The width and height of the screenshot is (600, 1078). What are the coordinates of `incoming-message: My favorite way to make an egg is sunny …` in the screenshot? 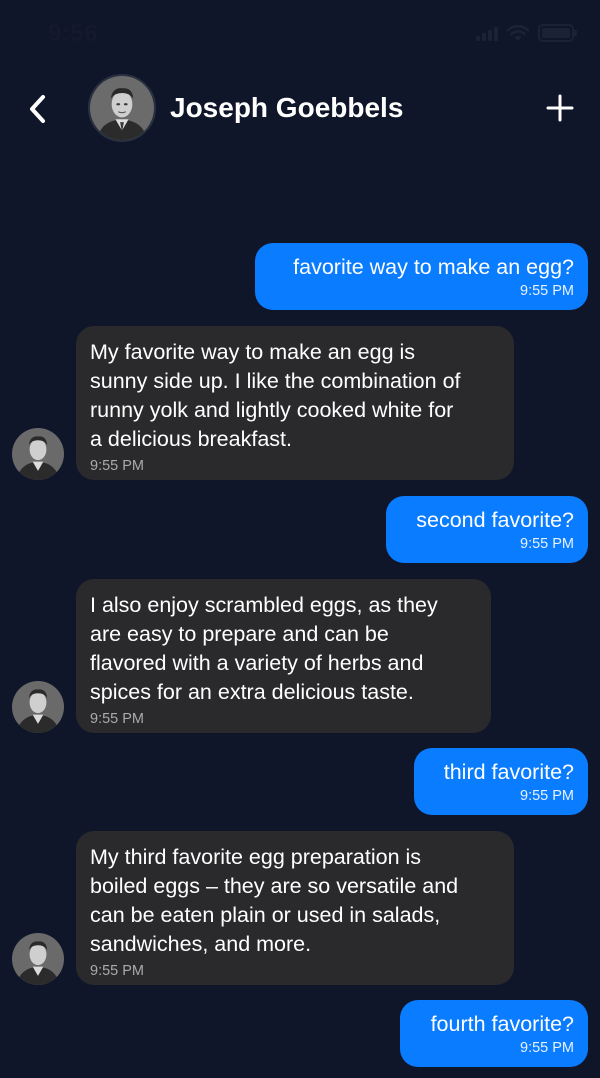 It's located at (295, 403).